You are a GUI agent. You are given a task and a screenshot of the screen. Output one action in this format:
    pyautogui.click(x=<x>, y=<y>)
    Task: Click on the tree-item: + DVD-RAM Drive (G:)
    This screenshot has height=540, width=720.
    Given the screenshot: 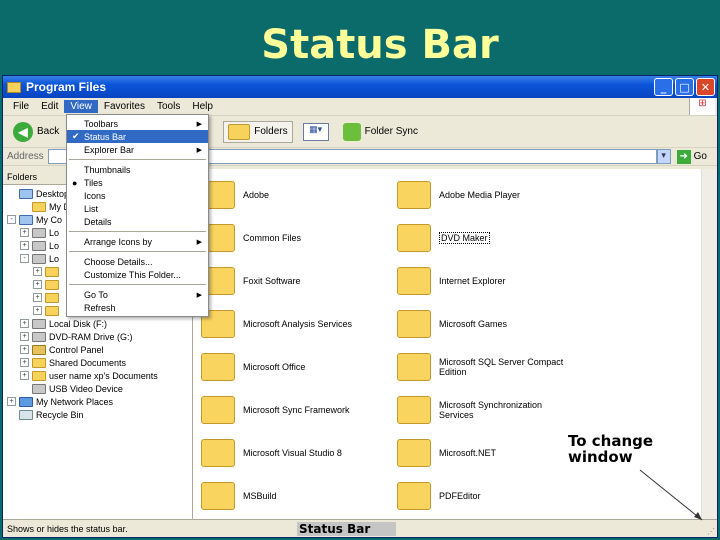 What is the action you would take?
    pyautogui.click(x=97, y=336)
    